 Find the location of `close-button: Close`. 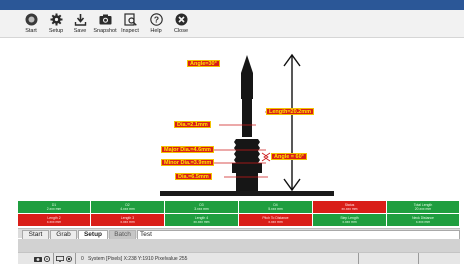

close-button: Close is located at coordinates (181, 24).